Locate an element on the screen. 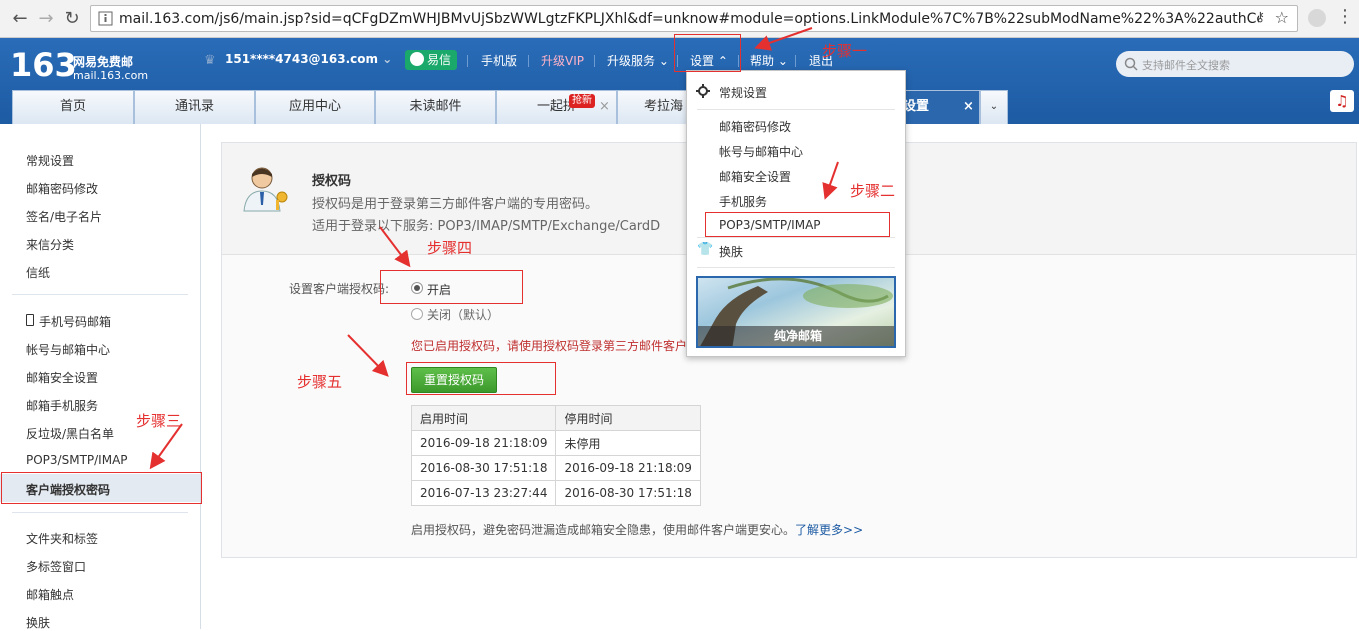 The height and width of the screenshot is (631, 1359). arrow-step1 is located at coordinates (783, 39).